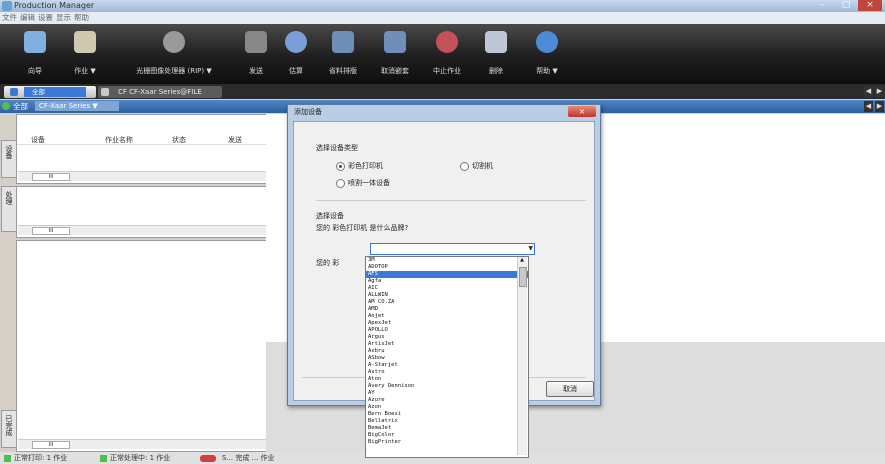  What do you see at coordinates (447, 372) in the screenshot?
I see `brand-option: Astro` at bounding box center [447, 372].